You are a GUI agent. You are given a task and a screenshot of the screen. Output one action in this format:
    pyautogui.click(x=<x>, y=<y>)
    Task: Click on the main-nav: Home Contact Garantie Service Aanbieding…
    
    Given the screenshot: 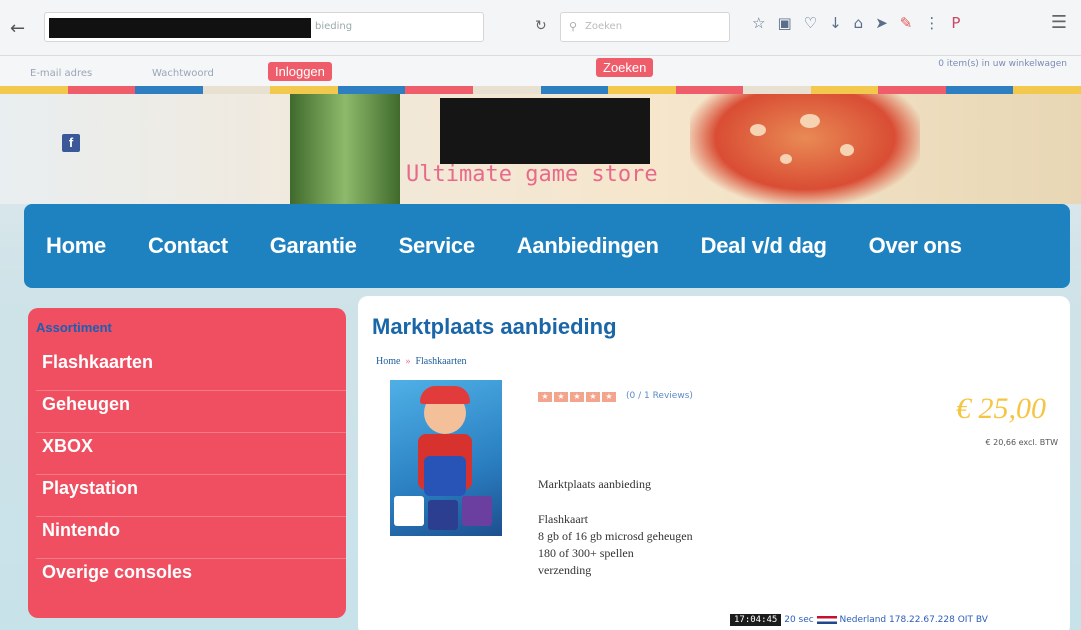 What is the action you would take?
    pyautogui.click(x=547, y=246)
    